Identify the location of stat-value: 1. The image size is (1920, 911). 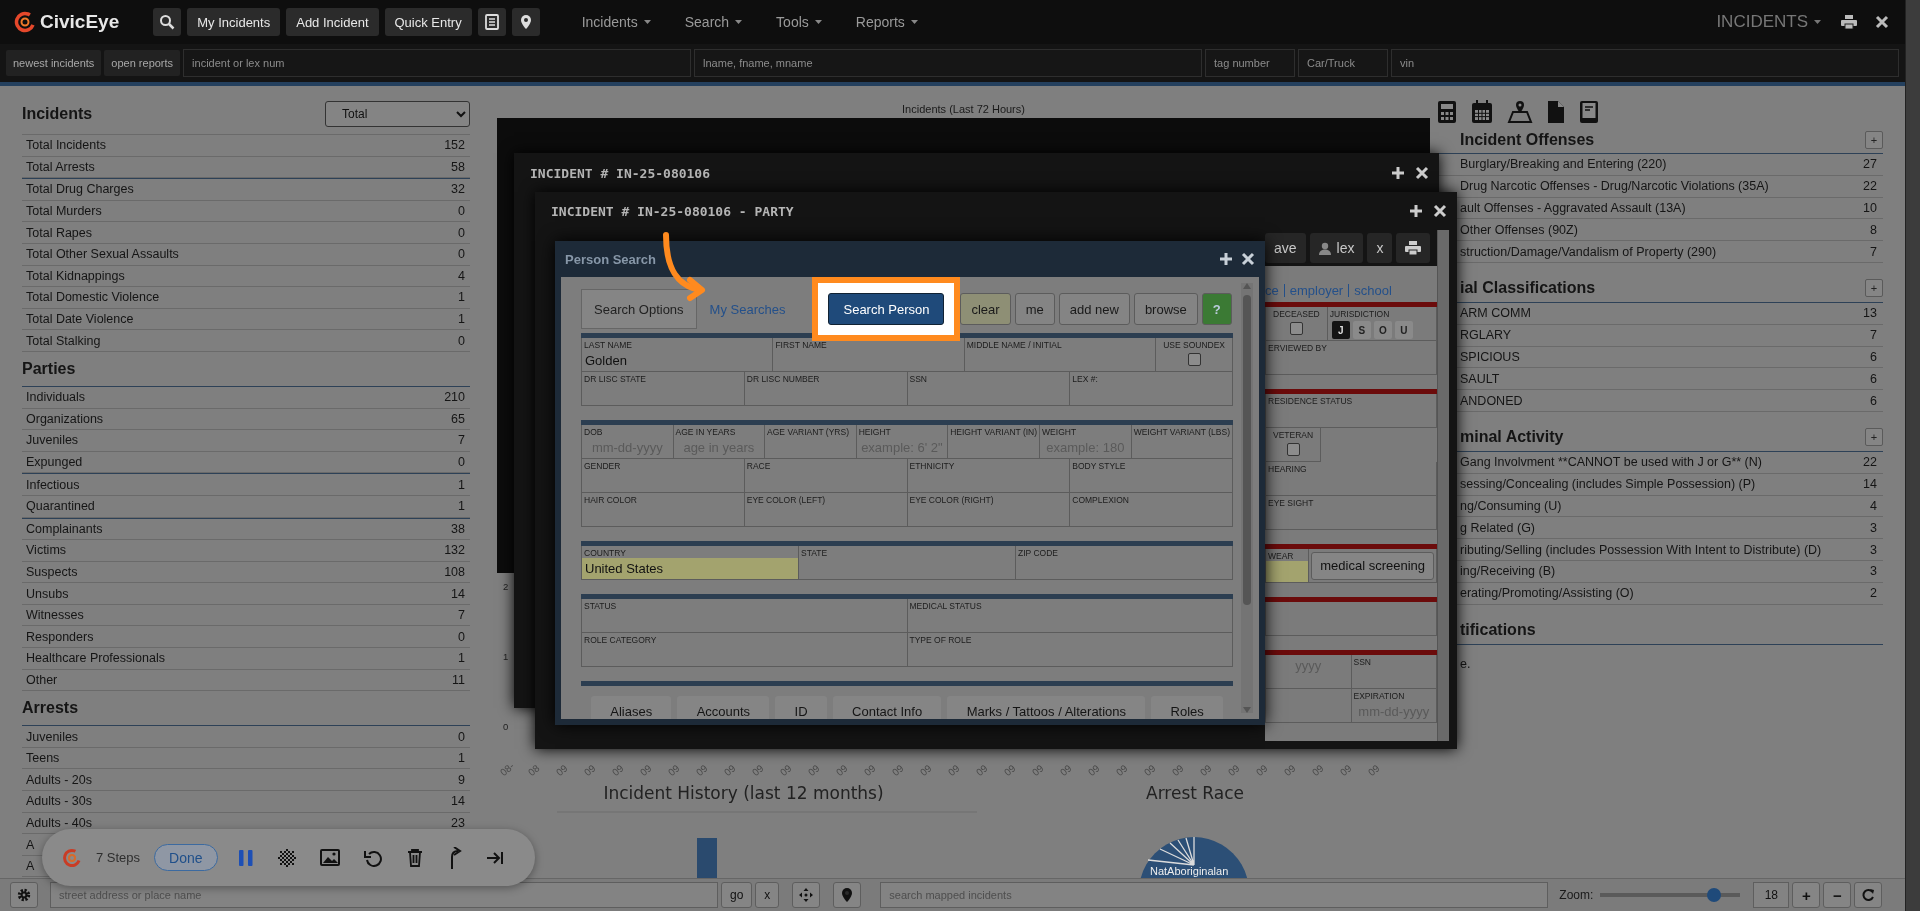
(461, 484).